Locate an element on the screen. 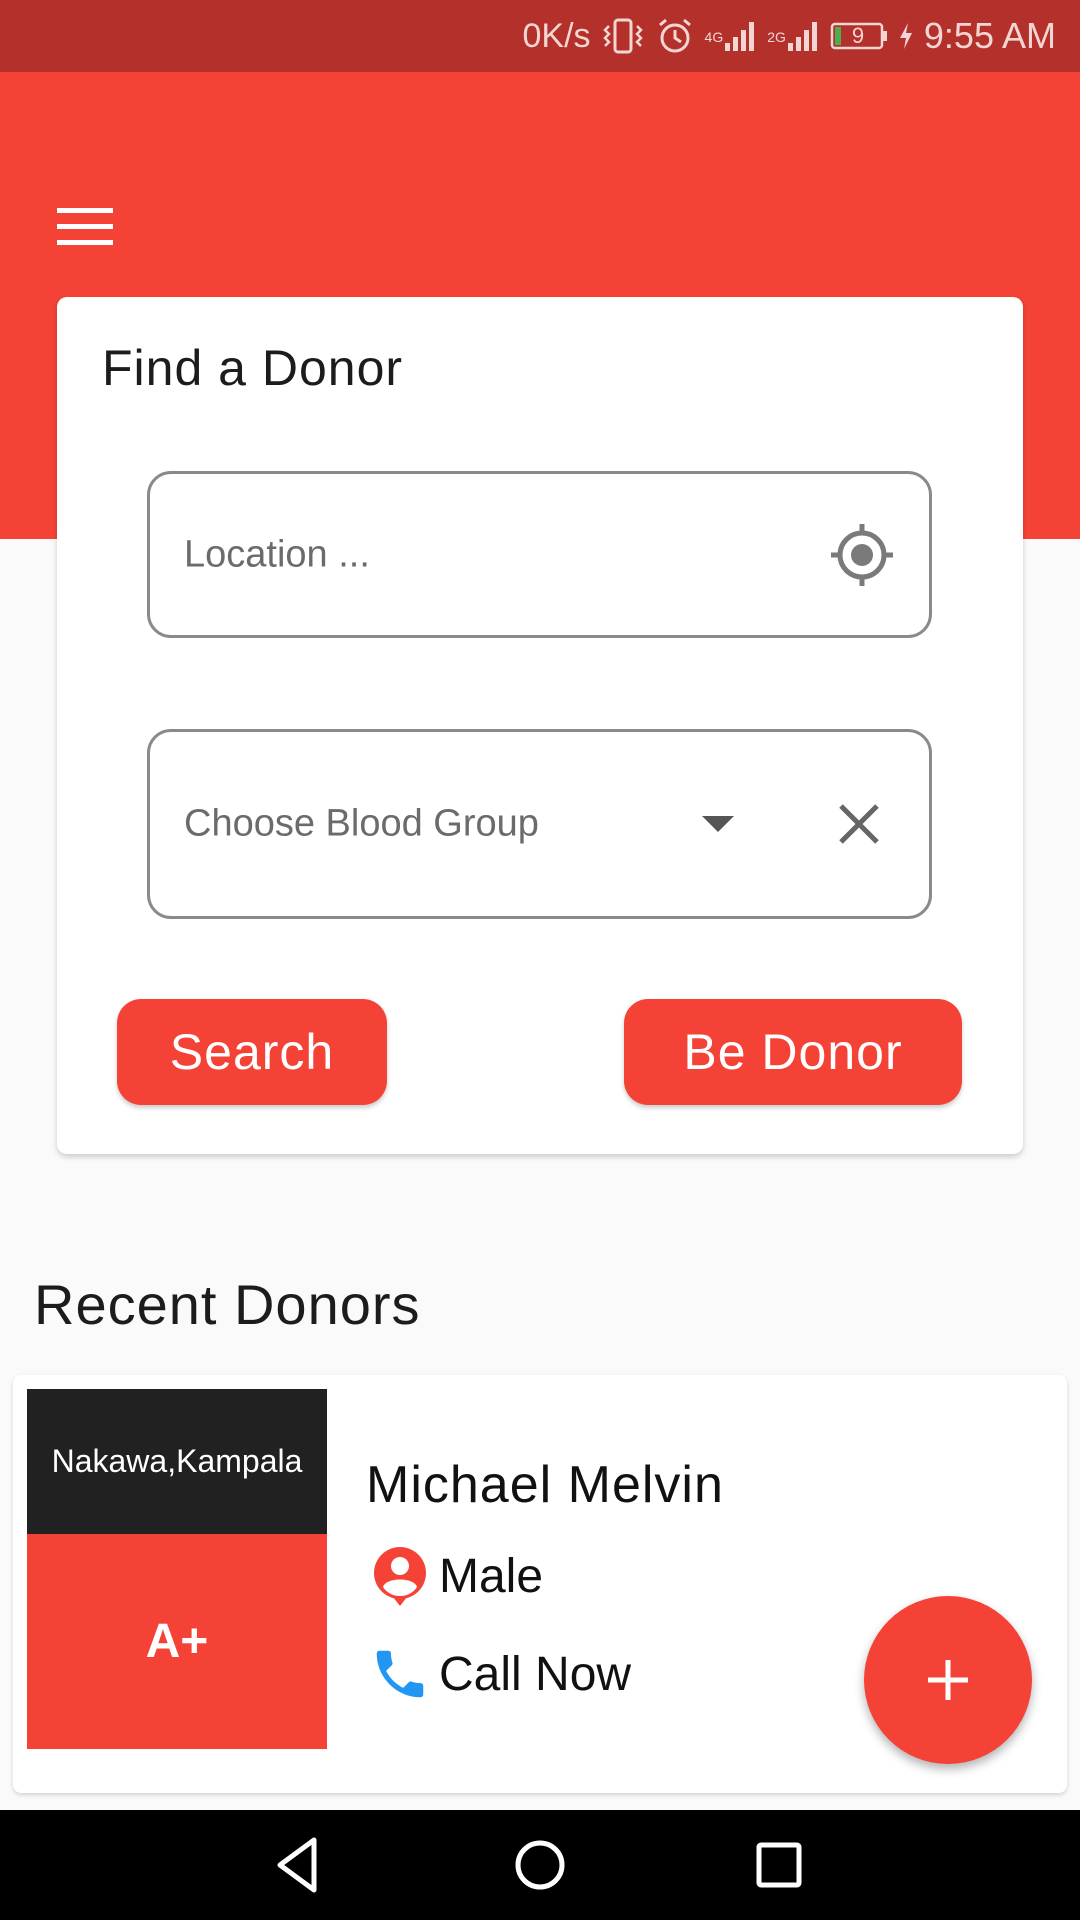 Image resolution: width=1080 pixels, height=1920 pixels. signal-2g-icon: 2G is located at coordinates (793, 36).